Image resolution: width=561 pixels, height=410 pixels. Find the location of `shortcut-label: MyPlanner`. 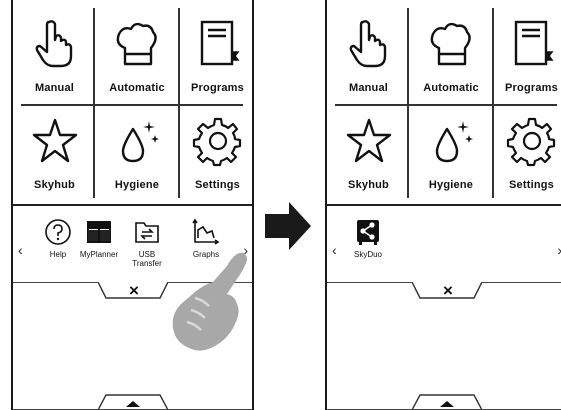

shortcut-label: MyPlanner is located at coordinates (99, 254).